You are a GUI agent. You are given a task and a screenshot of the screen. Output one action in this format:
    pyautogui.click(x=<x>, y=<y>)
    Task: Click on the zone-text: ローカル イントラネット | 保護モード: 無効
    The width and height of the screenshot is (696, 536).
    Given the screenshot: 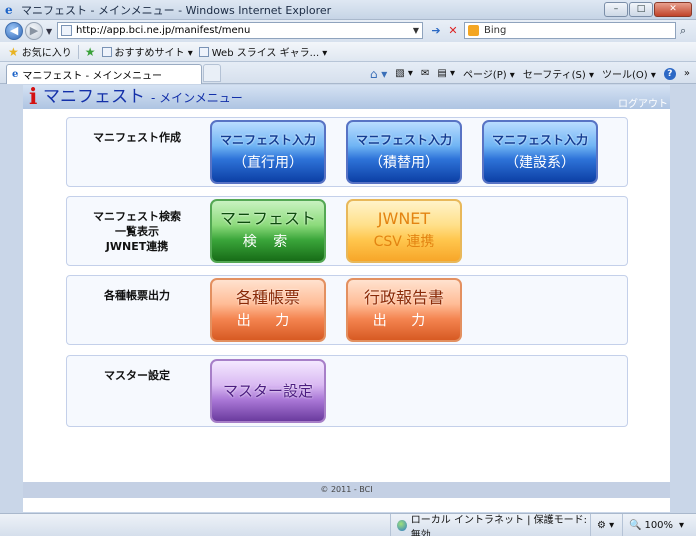 What is the action you would take?
    pyautogui.click(x=499, y=525)
    